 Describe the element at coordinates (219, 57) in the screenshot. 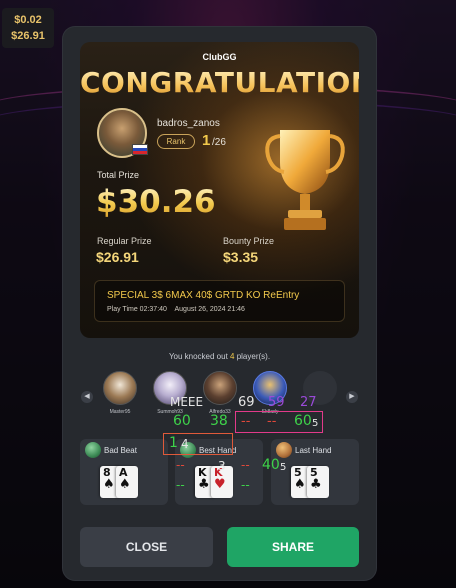

I see `clubgg-logo: ClubGG` at that location.